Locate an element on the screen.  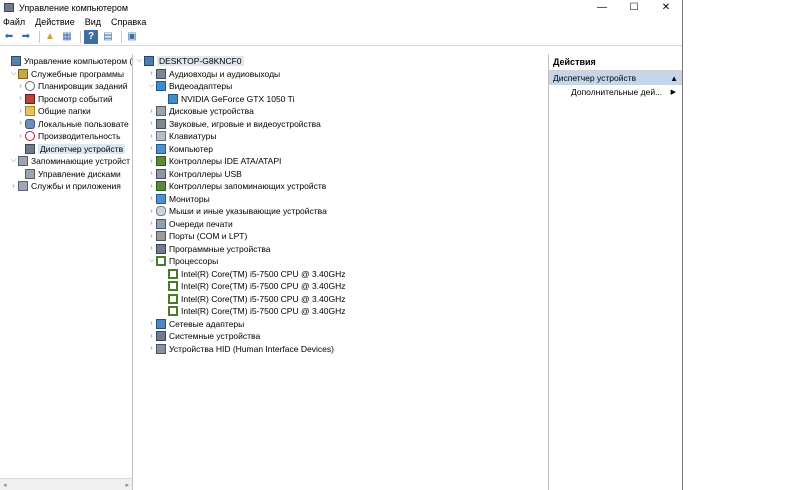
properties-icon: ▤ is located at coordinates (108, 37).